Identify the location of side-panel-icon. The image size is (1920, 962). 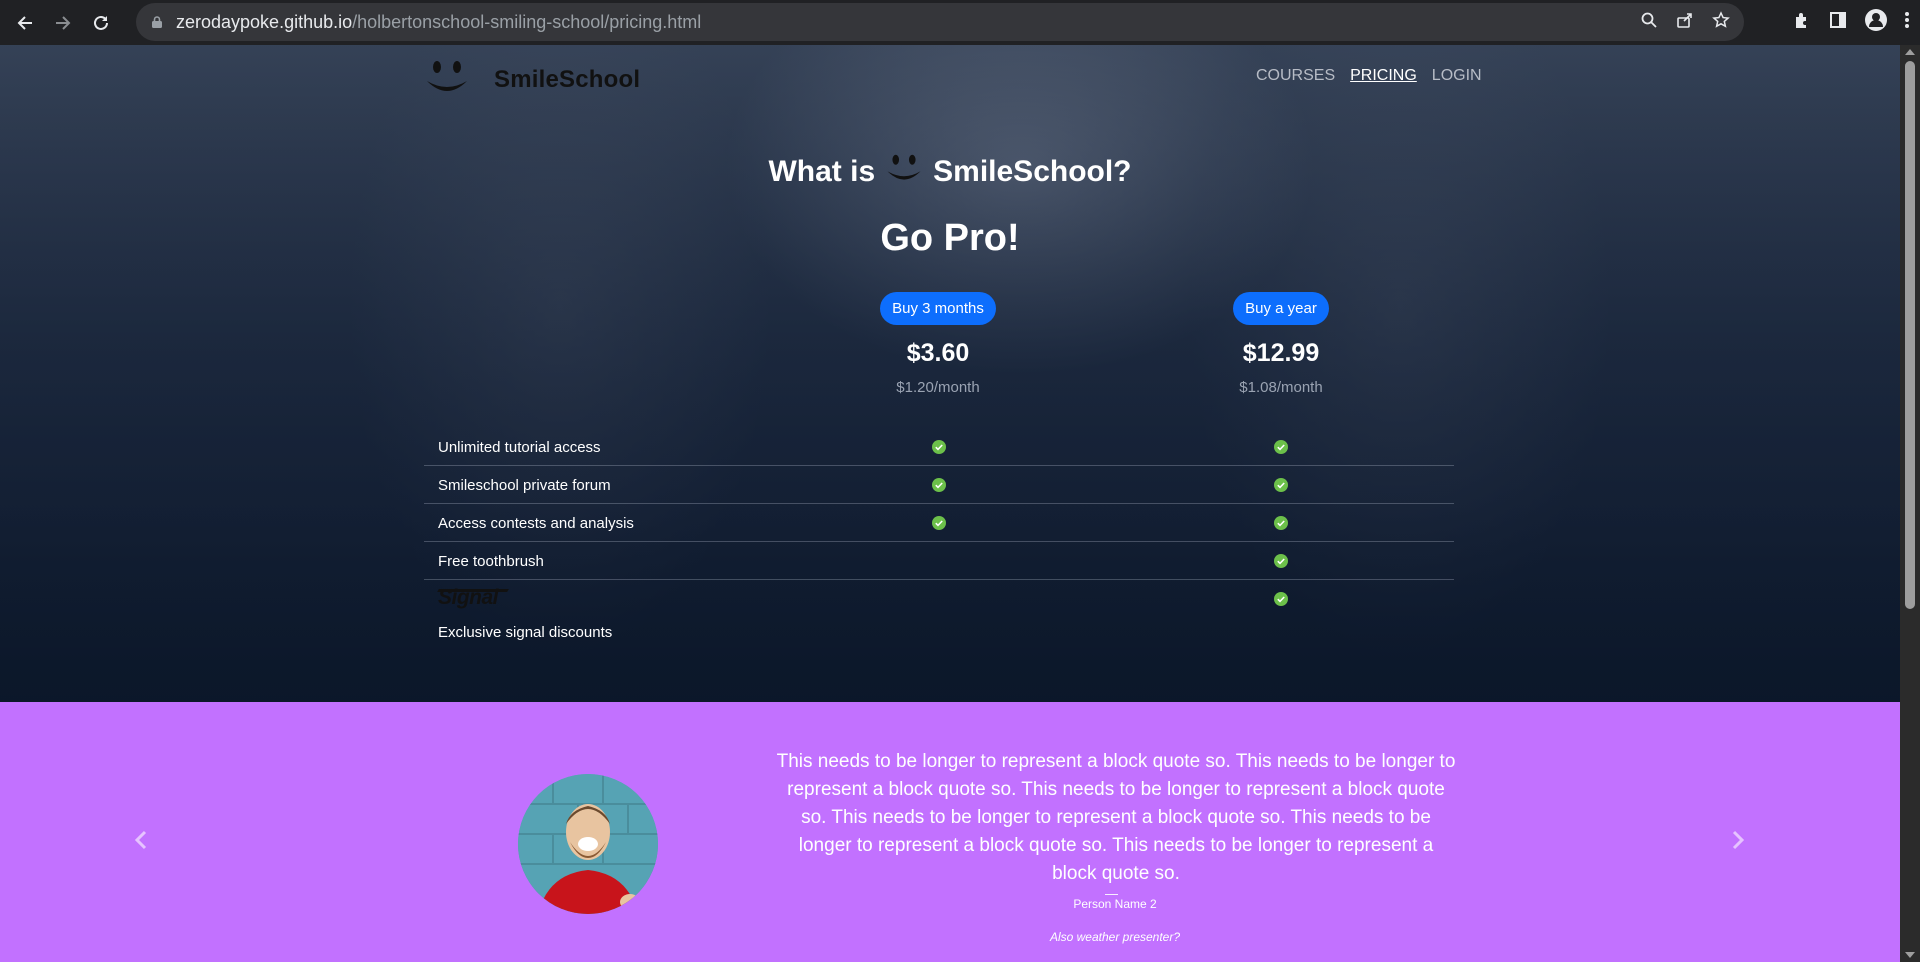
(1838, 22).